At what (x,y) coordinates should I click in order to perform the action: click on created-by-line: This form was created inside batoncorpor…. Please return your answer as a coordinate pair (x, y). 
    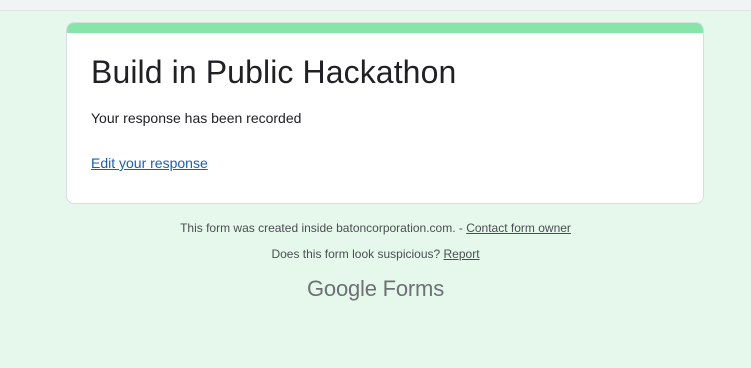
    Looking at the image, I should click on (375, 228).